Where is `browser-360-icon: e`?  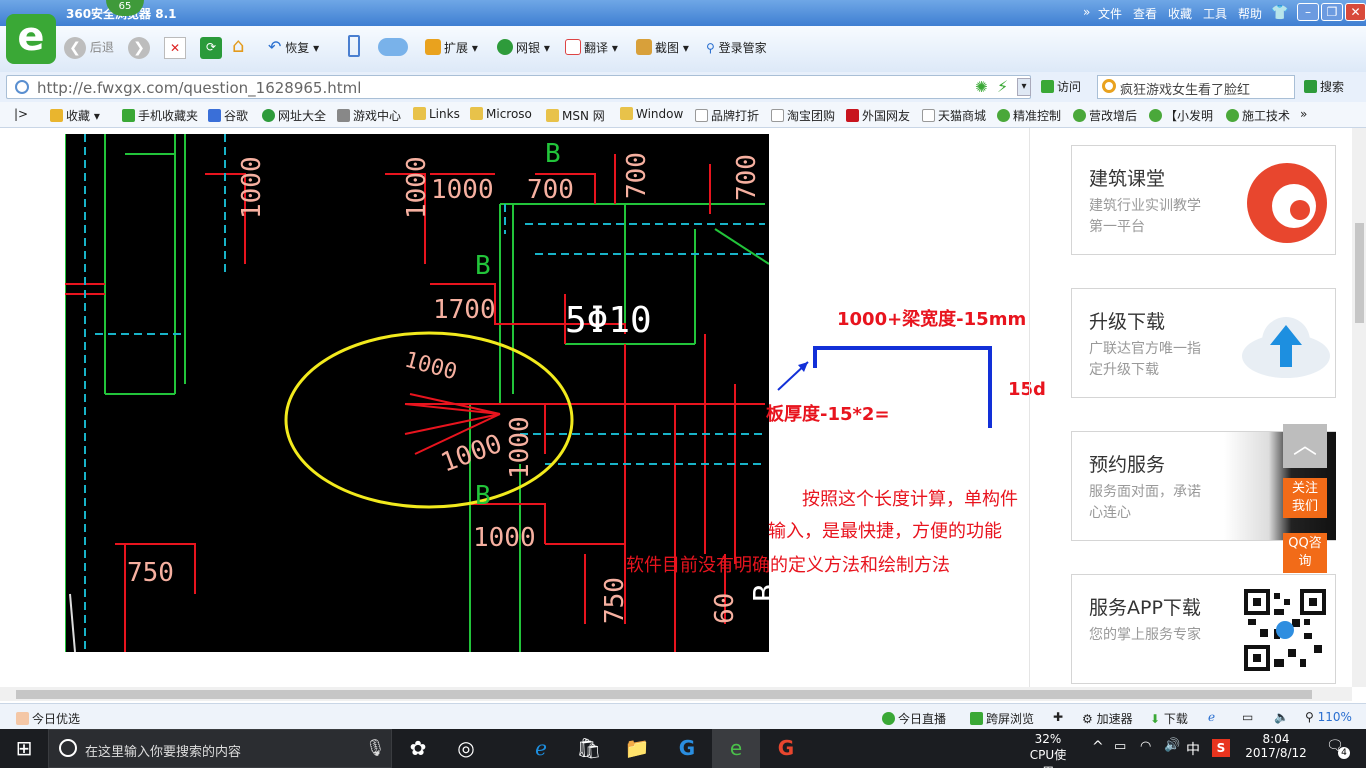
browser-360-icon: e is located at coordinates (736, 748).